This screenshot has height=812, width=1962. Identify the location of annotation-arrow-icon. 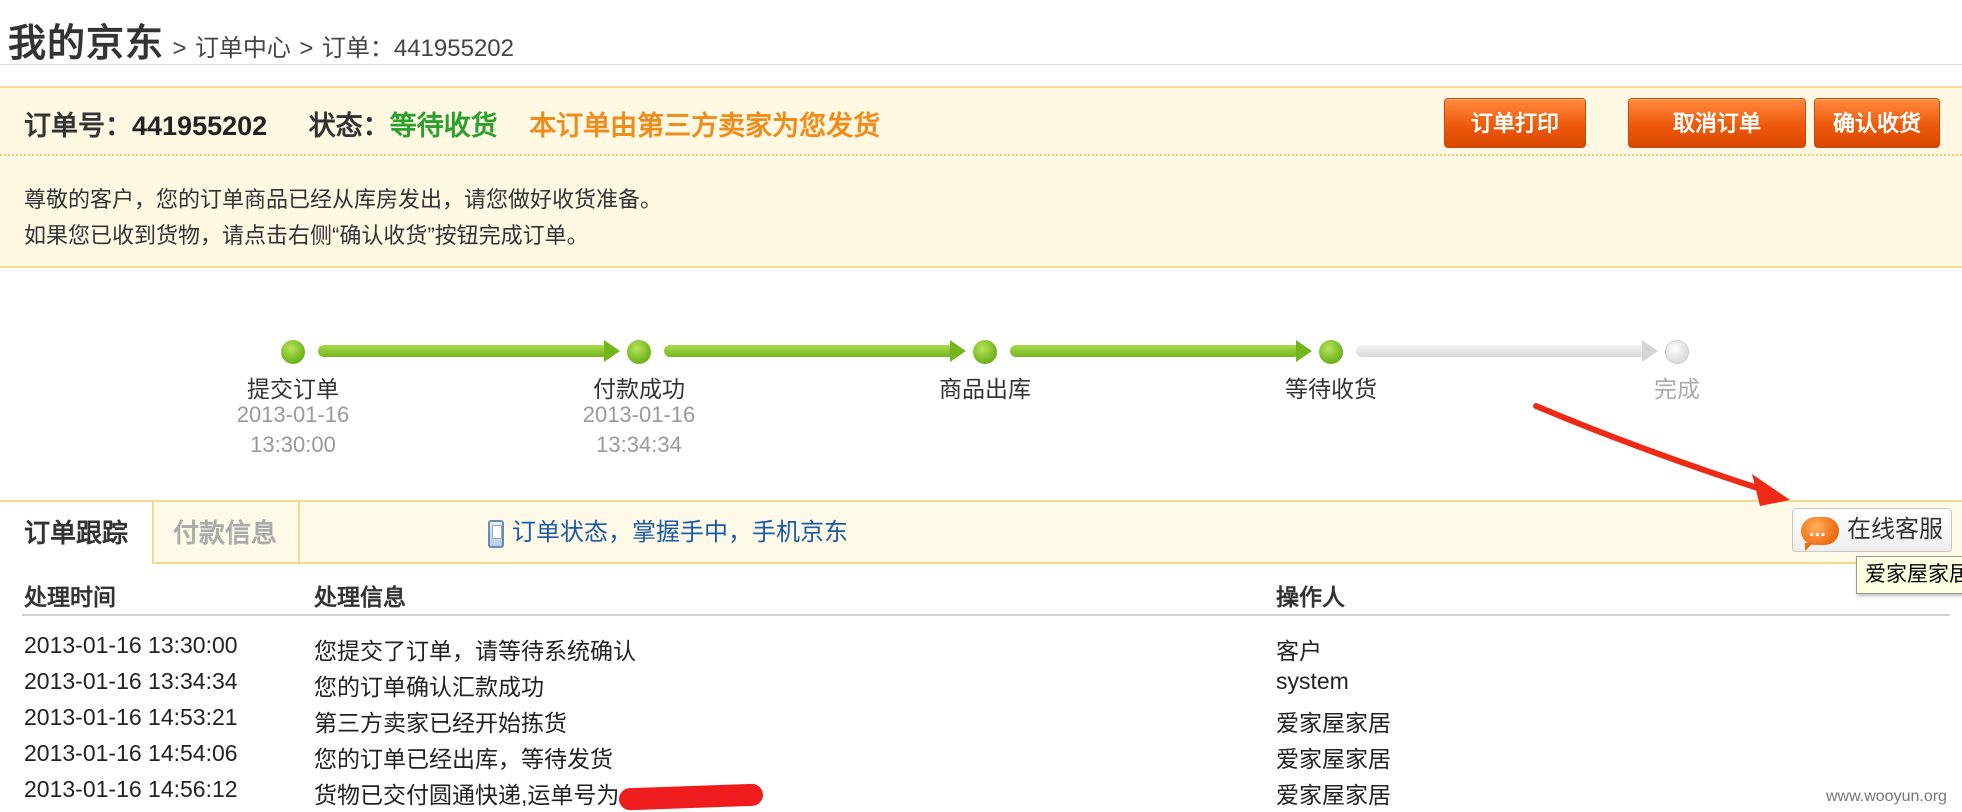
(1661, 454).